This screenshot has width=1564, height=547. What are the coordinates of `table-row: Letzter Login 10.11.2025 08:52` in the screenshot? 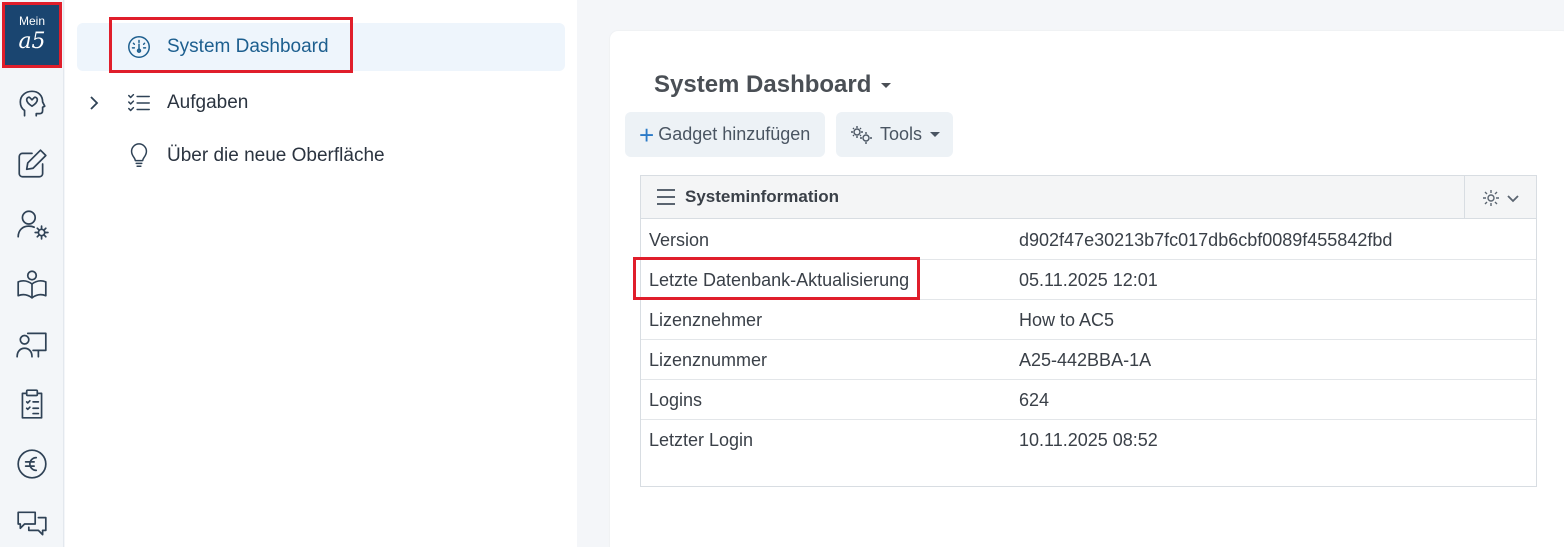 It's located at (1088, 440).